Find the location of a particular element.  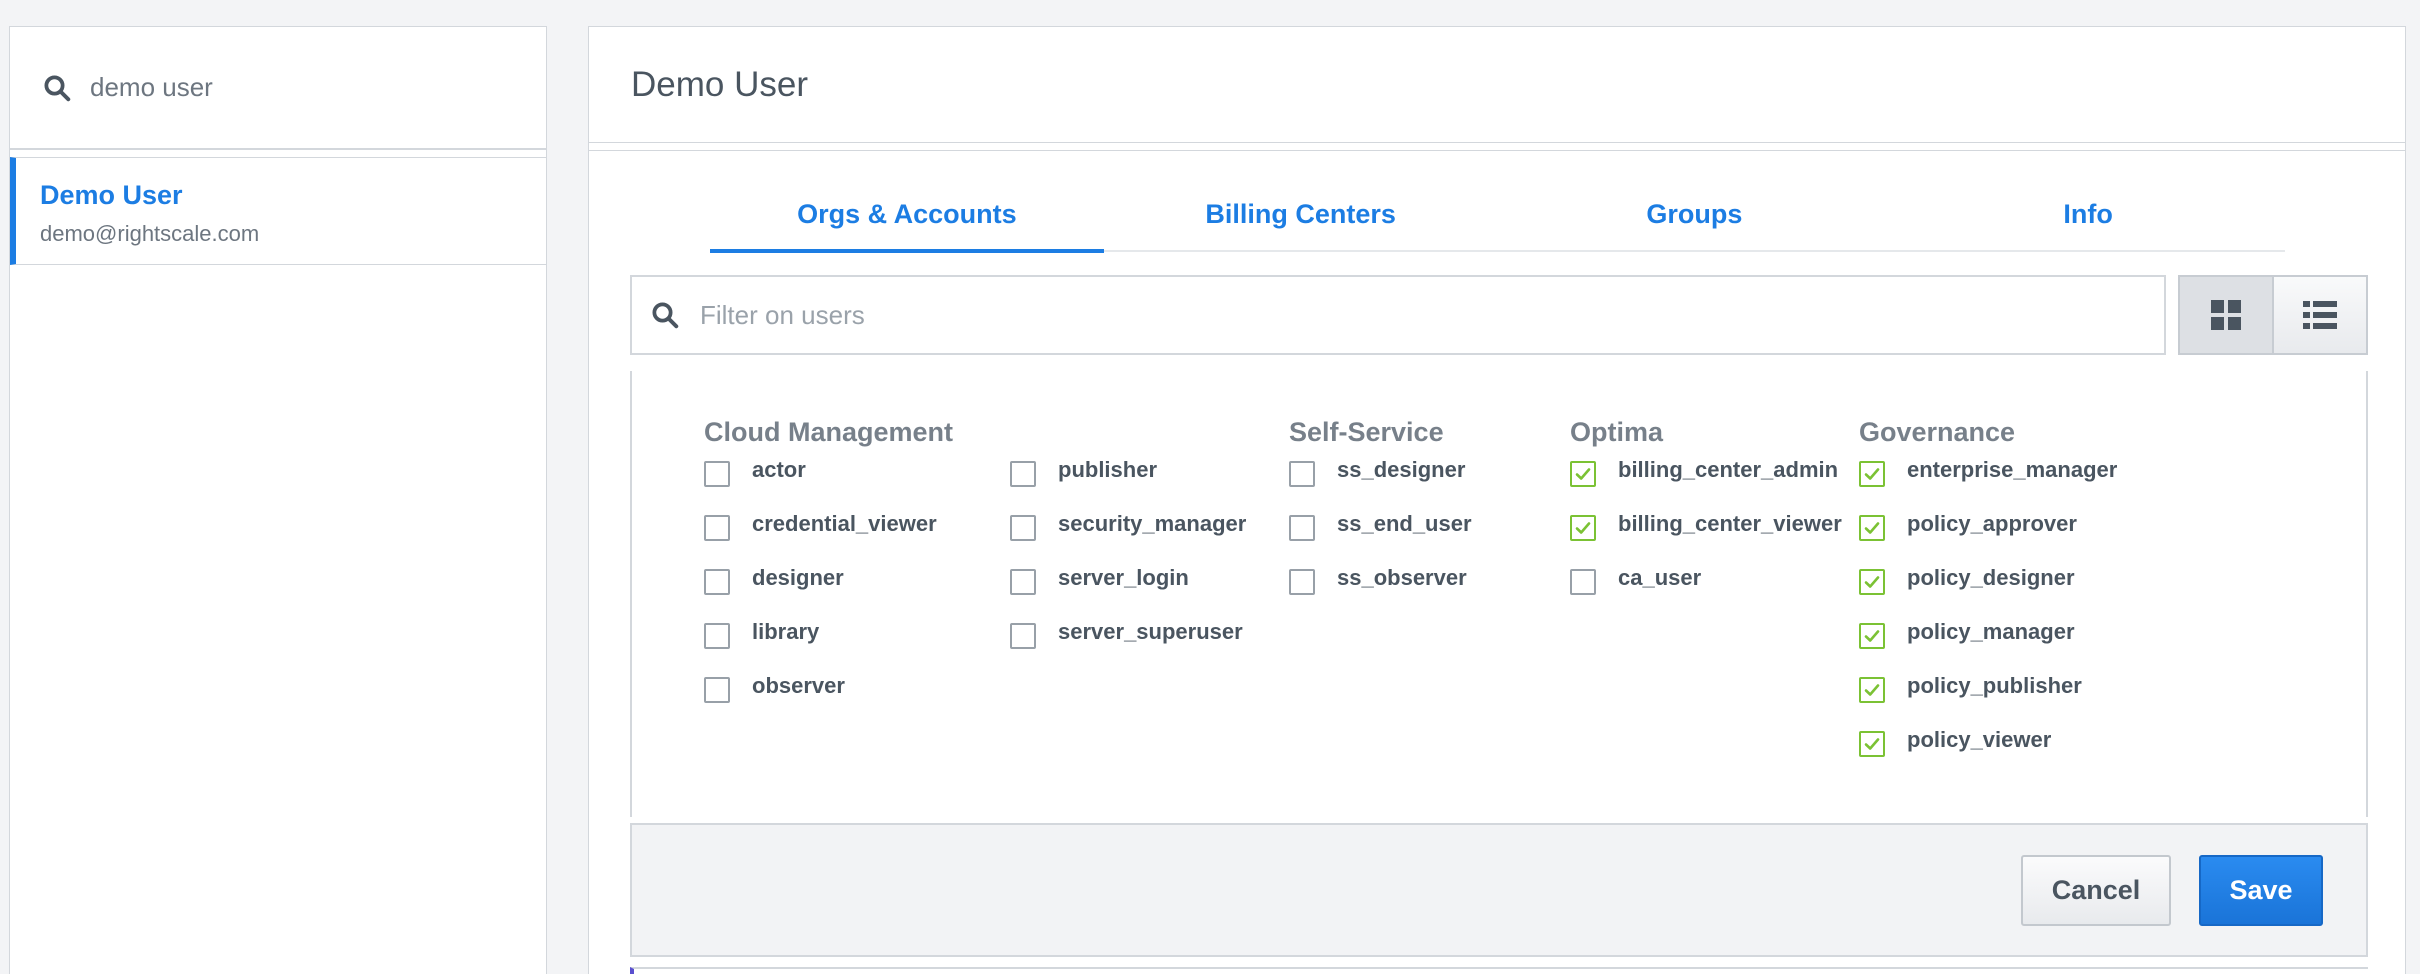

action-footer: Cancel Save is located at coordinates (1499, 890).